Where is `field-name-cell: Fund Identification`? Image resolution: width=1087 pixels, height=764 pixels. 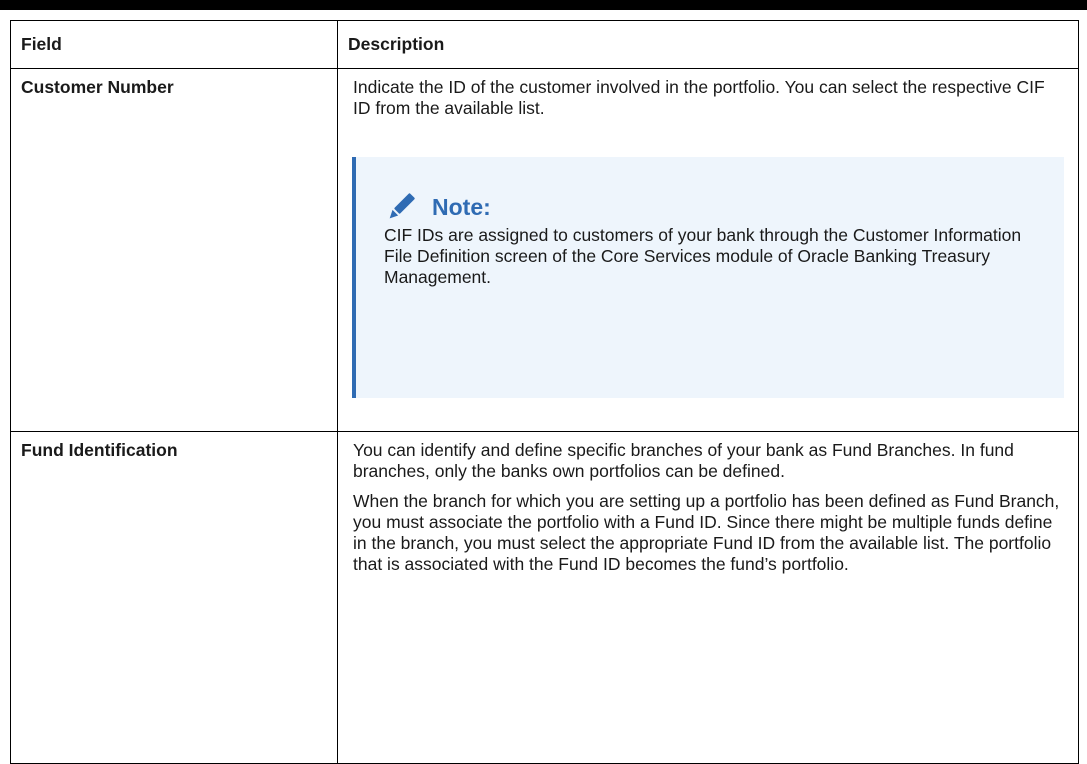 field-name-cell: Fund Identification is located at coordinates (174, 597).